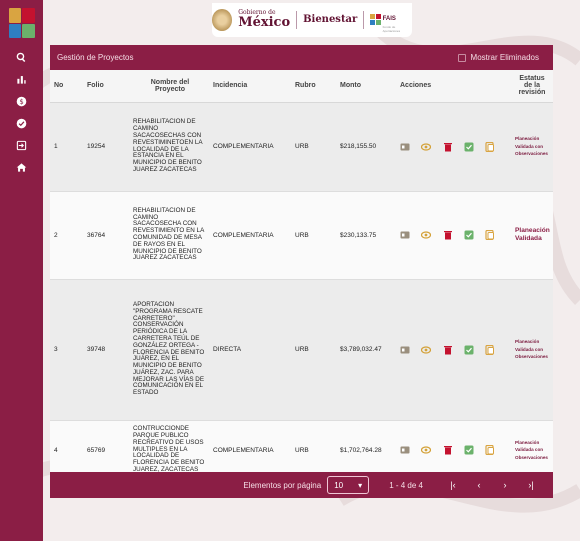 This screenshot has width=580, height=541. I want to click on sidebar-home-button, so click(21, 167).